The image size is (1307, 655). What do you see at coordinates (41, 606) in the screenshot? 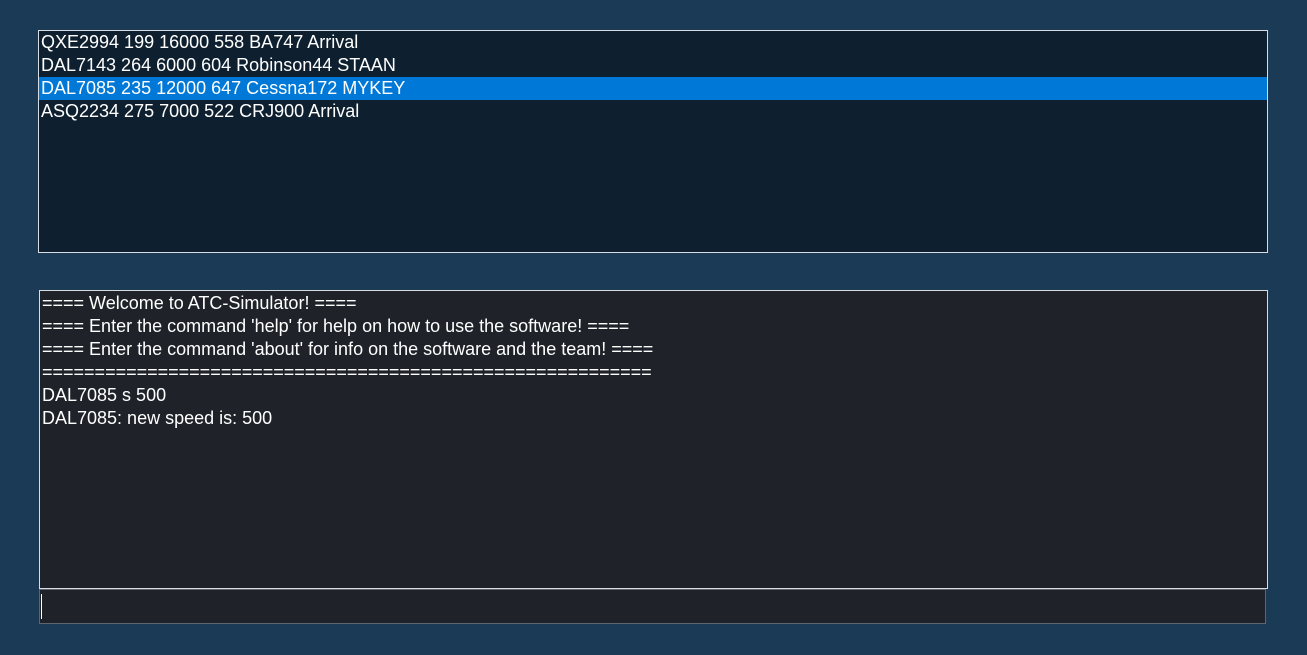
I see `text-cursor` at bounding box center [41, 606].